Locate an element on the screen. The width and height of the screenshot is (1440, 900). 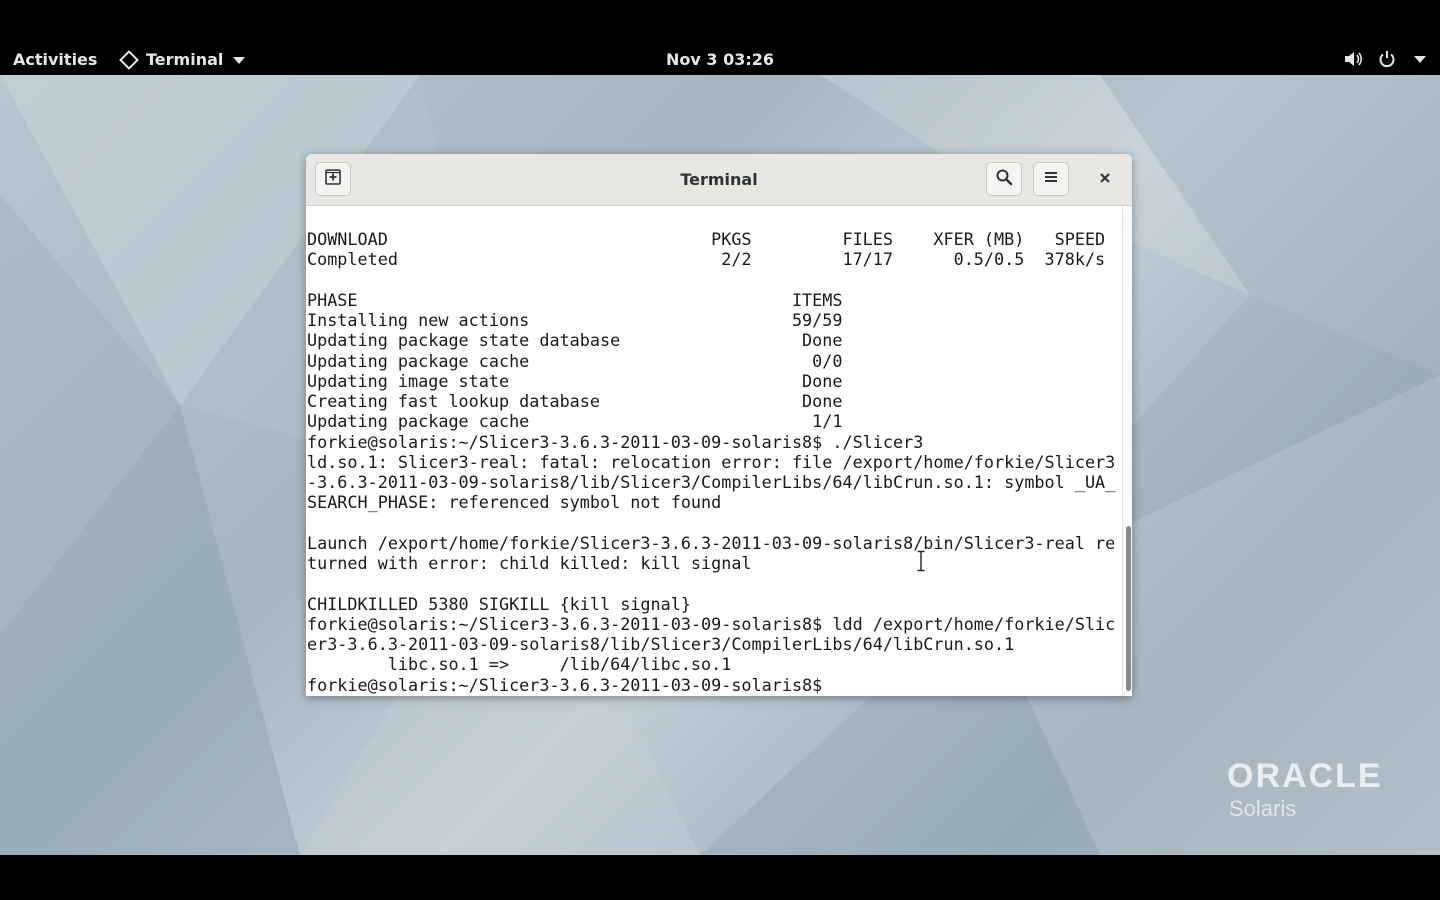
clock: Nov 3 03:26 is located at coordinates (720, 60).